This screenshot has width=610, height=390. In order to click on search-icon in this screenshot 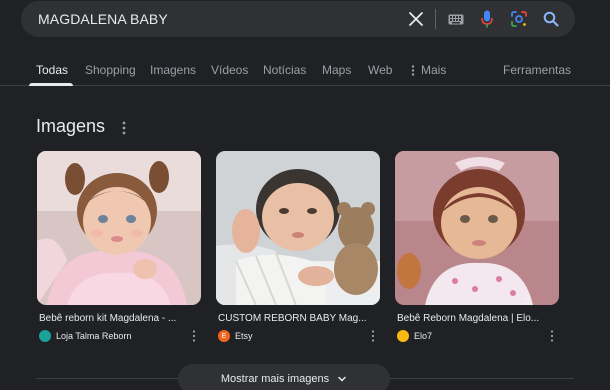, I will do `click(551, 19)`.